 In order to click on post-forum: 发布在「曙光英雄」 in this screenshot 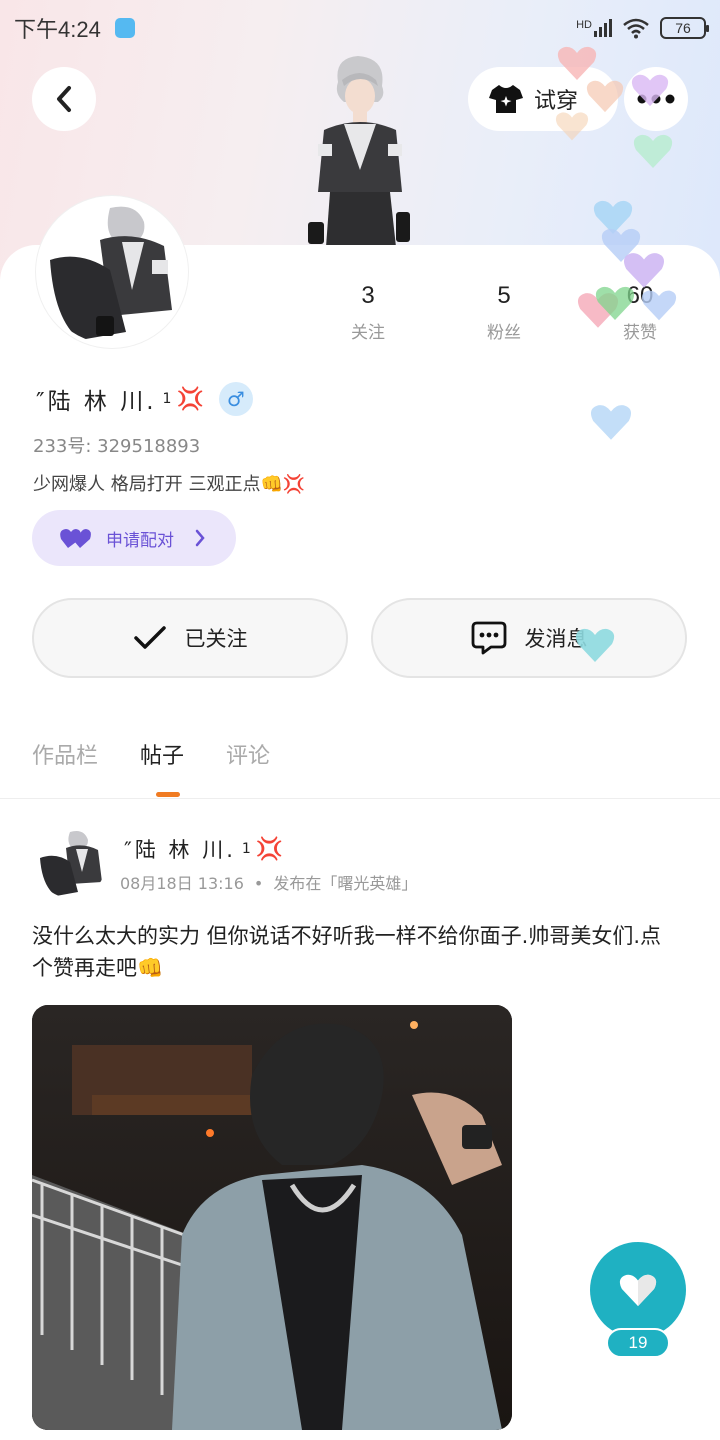, I will do `click(345, 883)`.